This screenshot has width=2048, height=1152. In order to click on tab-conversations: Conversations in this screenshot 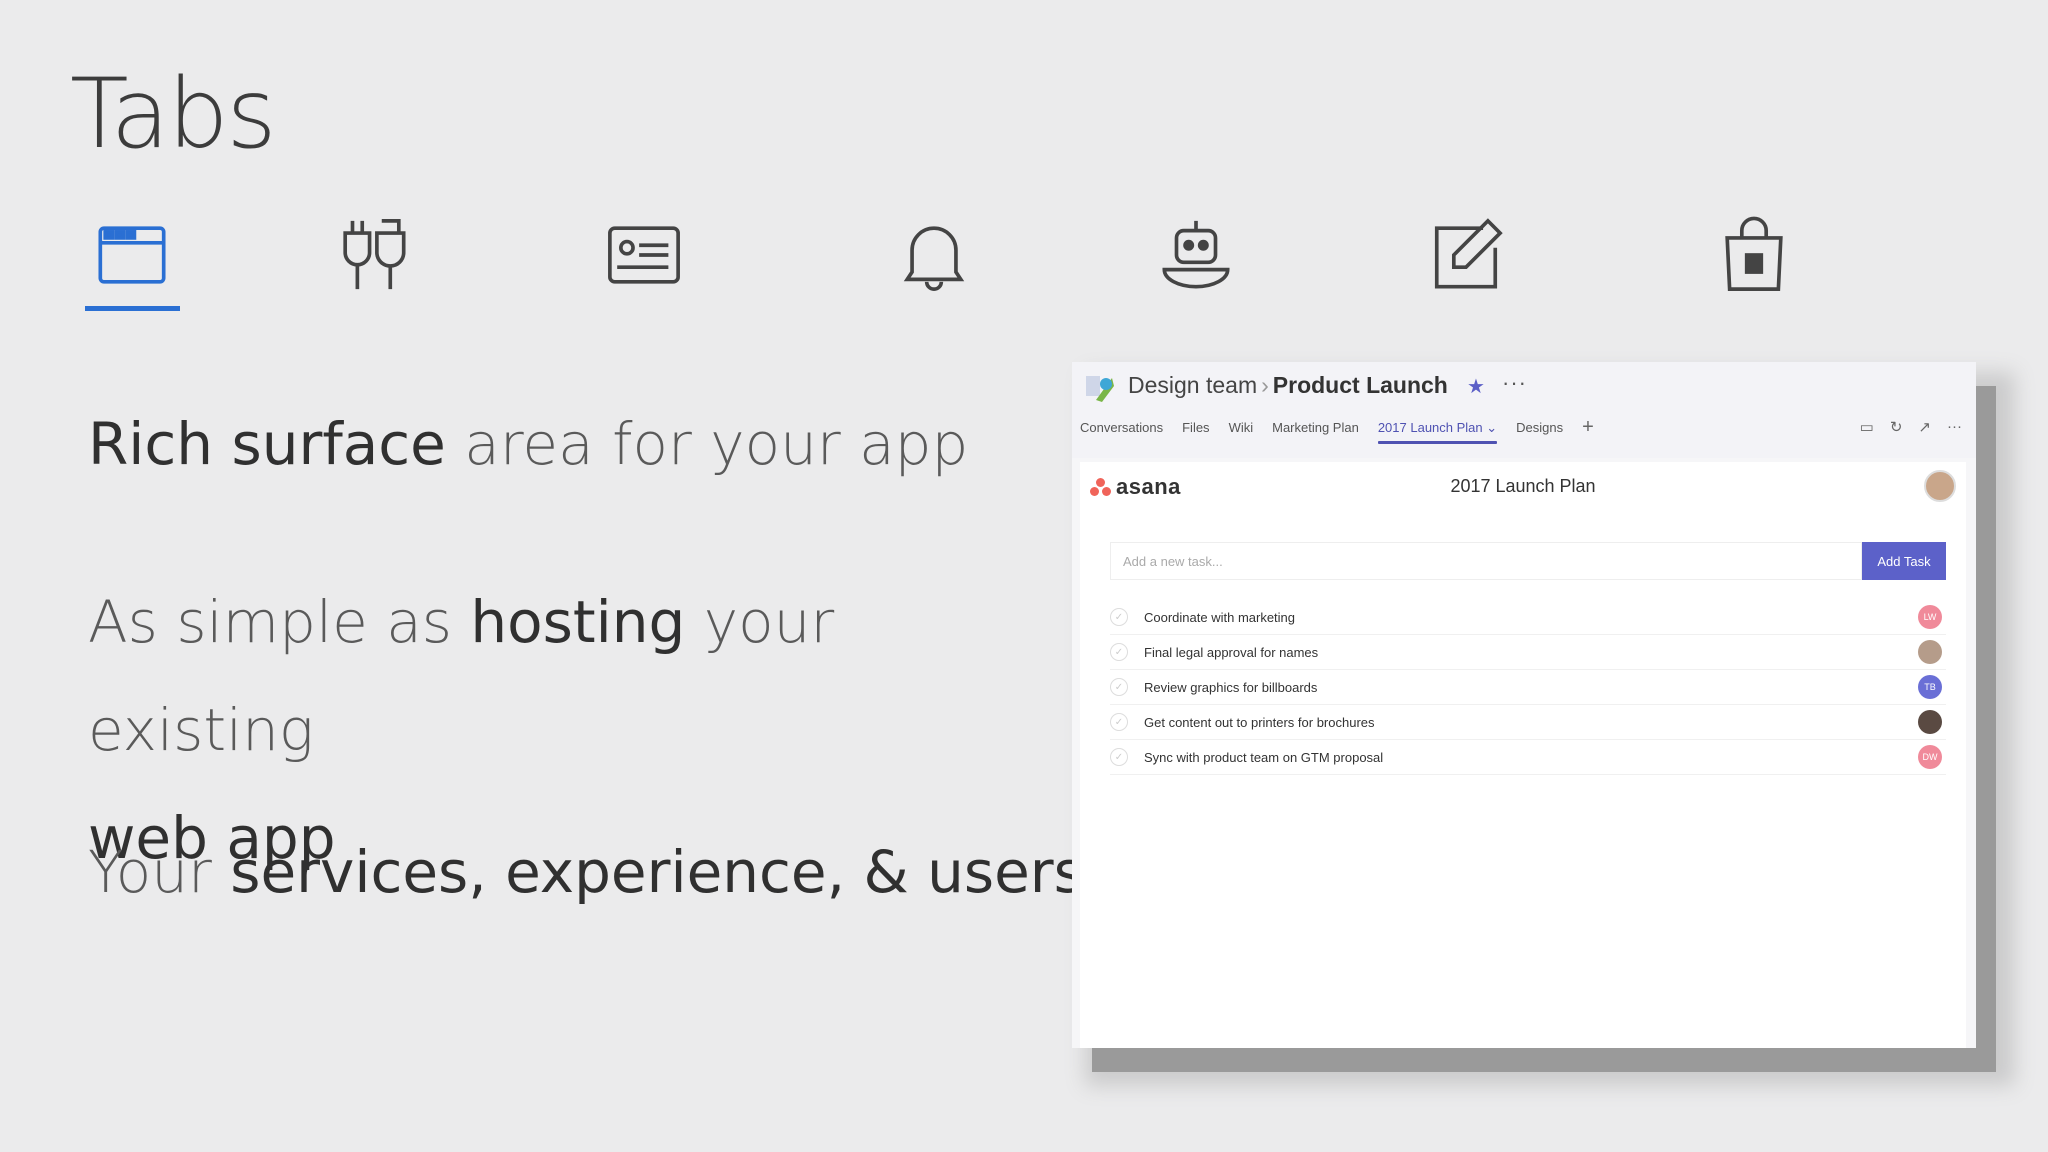, I will do `click(1121, 432)`.